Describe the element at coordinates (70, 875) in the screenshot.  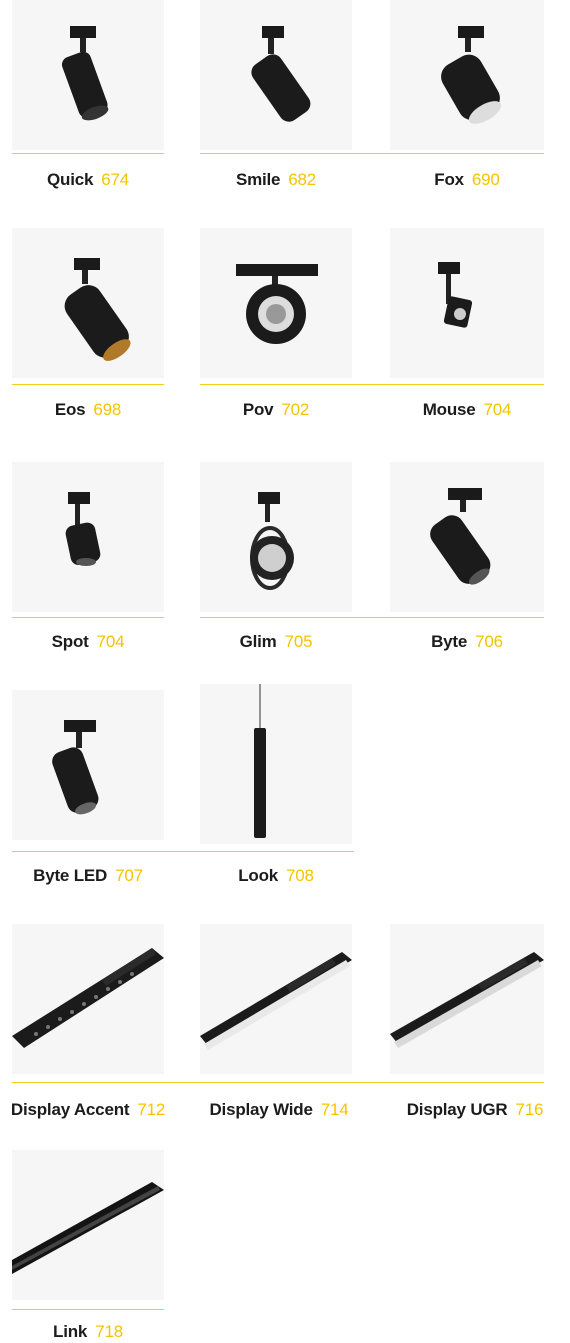
I see `product-name: Byte LED` at that location.